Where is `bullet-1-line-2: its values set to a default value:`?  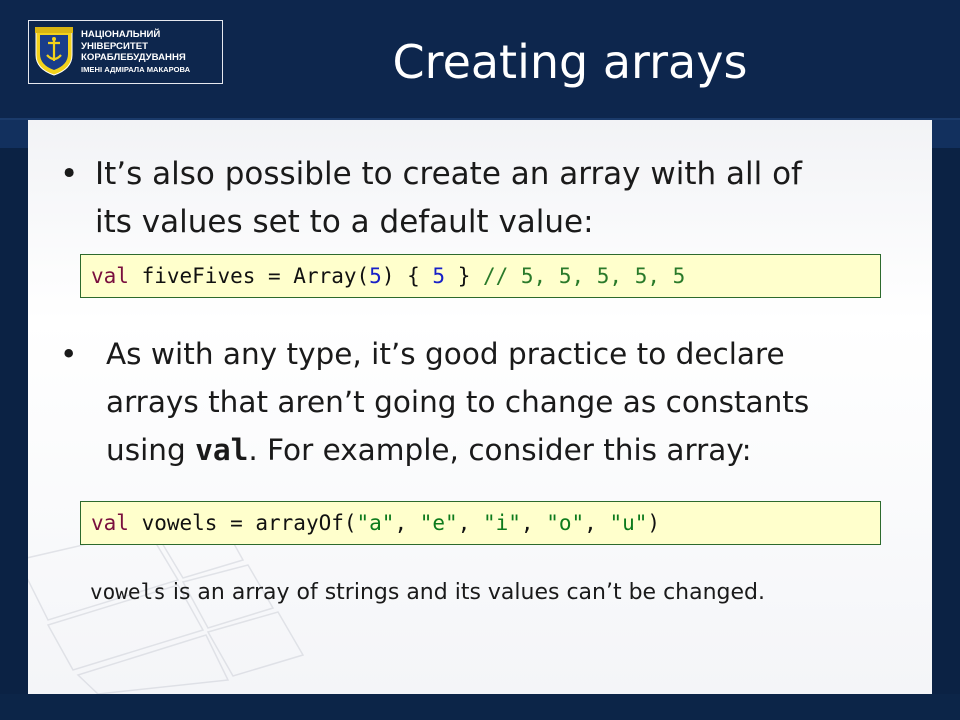
bullet-1-line-2: its values set to a default value: is located at coordinates (344, 222).